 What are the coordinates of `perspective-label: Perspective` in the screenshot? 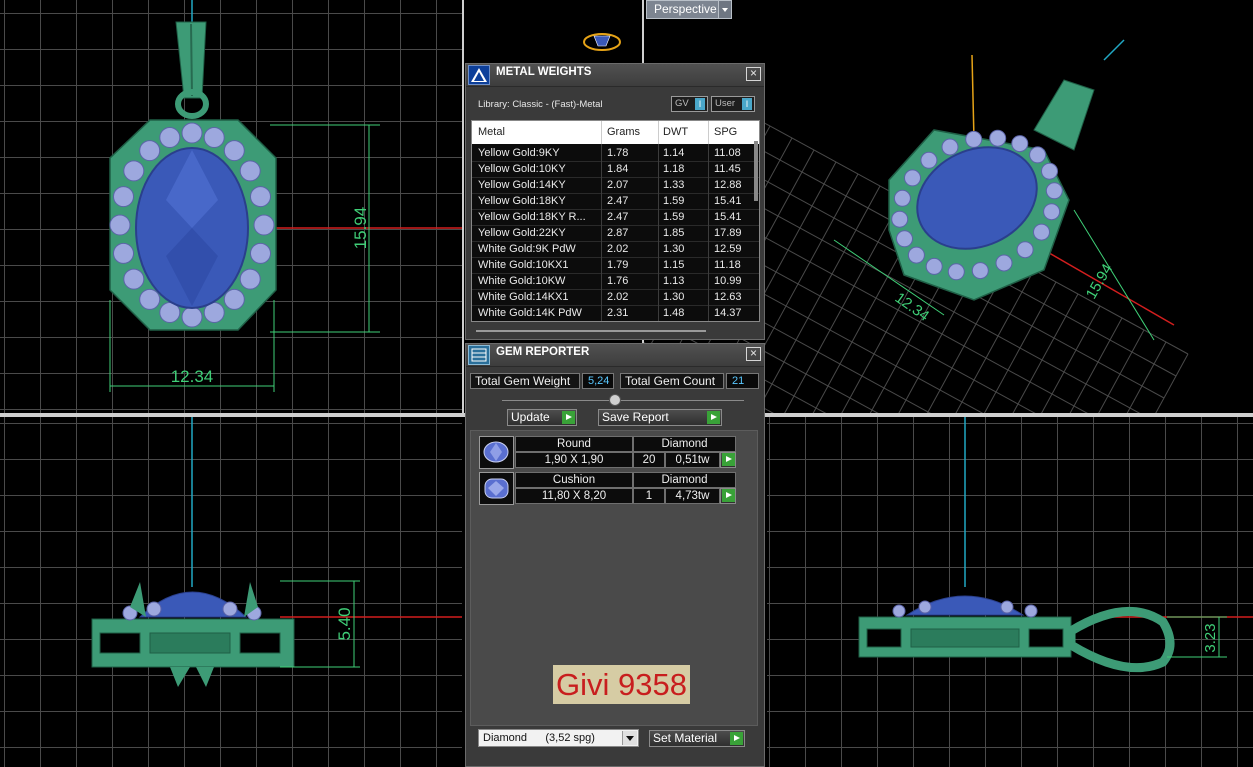 It's located at (685, 9).